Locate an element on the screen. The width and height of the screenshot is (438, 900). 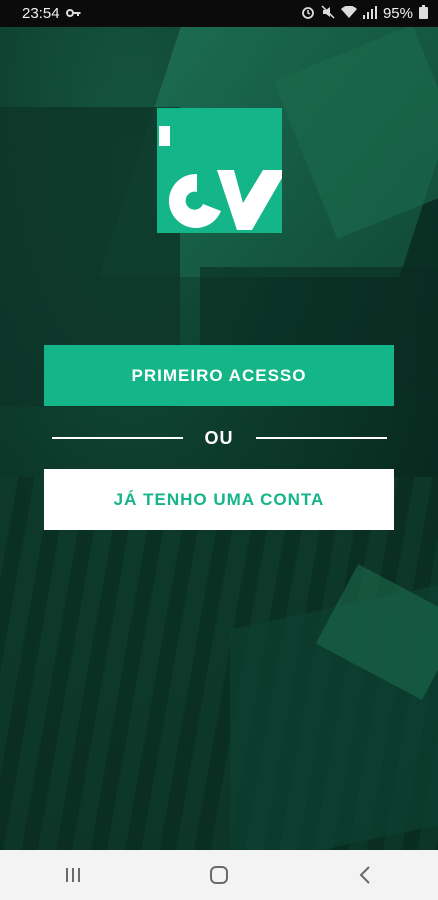
home-icon is located at coordinates (219, 875).